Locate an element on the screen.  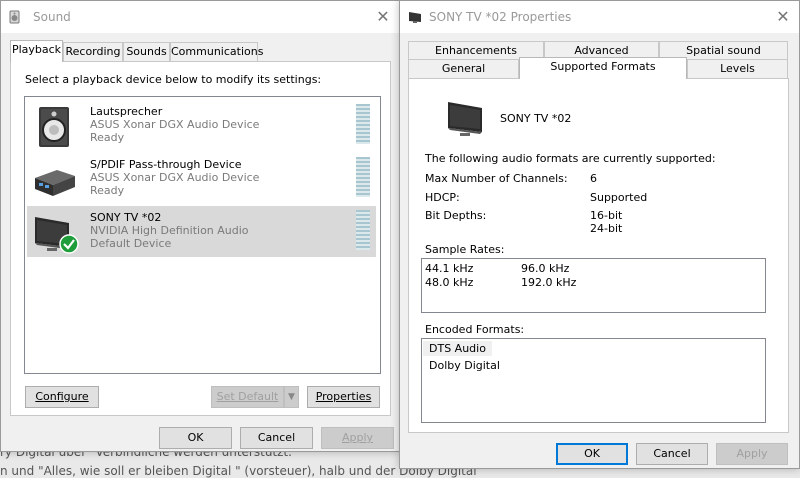
max-channels-value: 6 is located at coordinates (593, 178).